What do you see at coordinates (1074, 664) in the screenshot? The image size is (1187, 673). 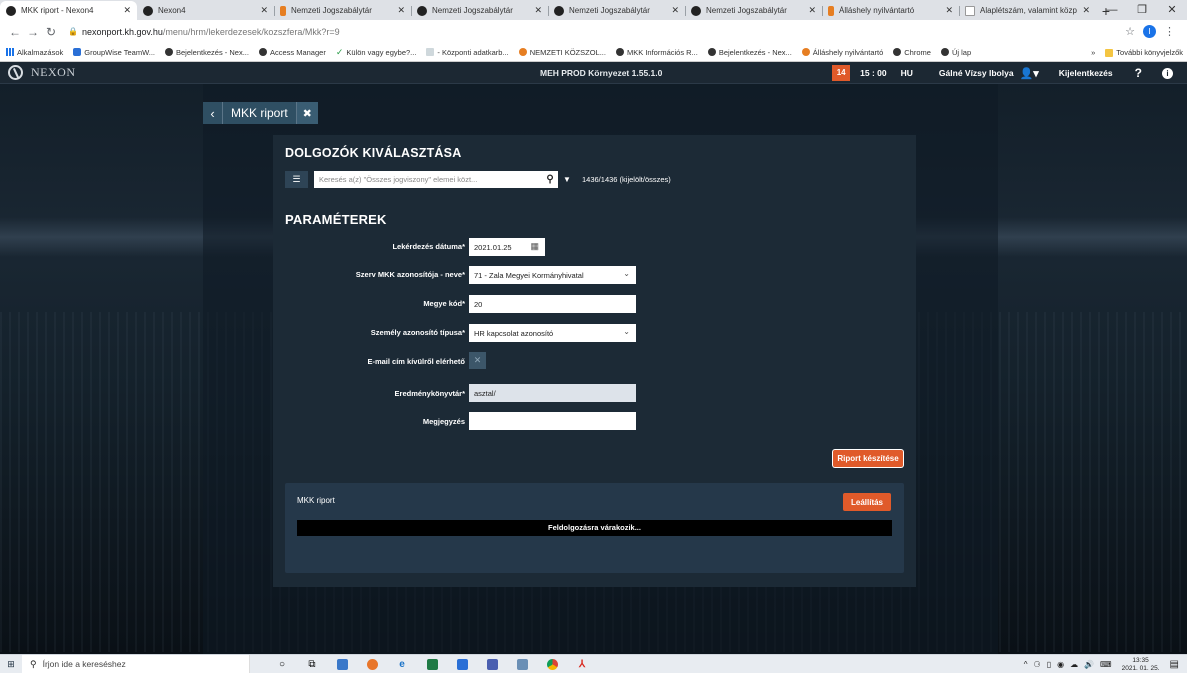 I see `tray-cloud-icon: ☁` at bounding box center [1074, 664].